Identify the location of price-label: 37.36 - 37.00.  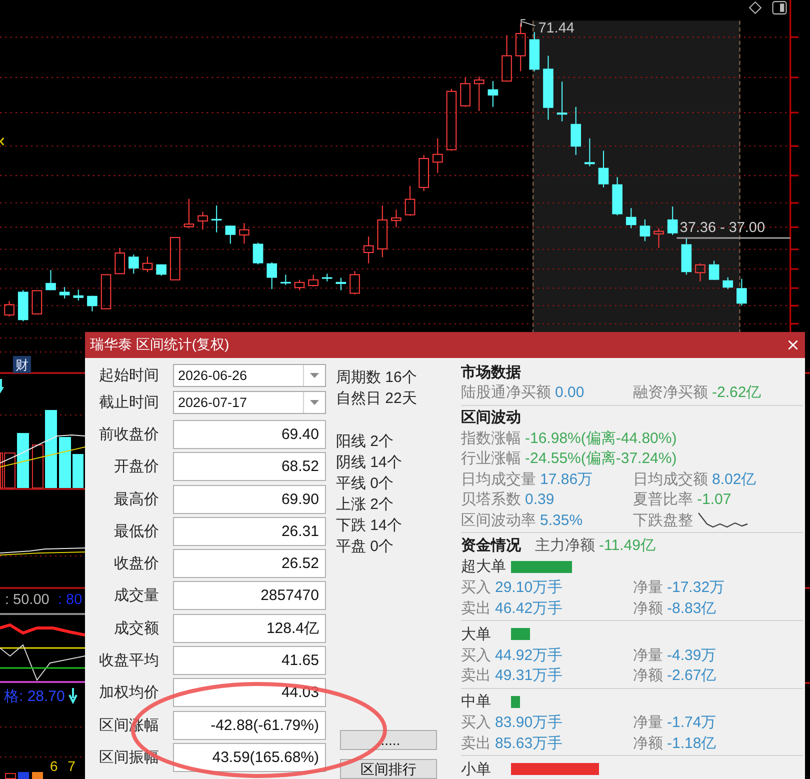
(723, 228).